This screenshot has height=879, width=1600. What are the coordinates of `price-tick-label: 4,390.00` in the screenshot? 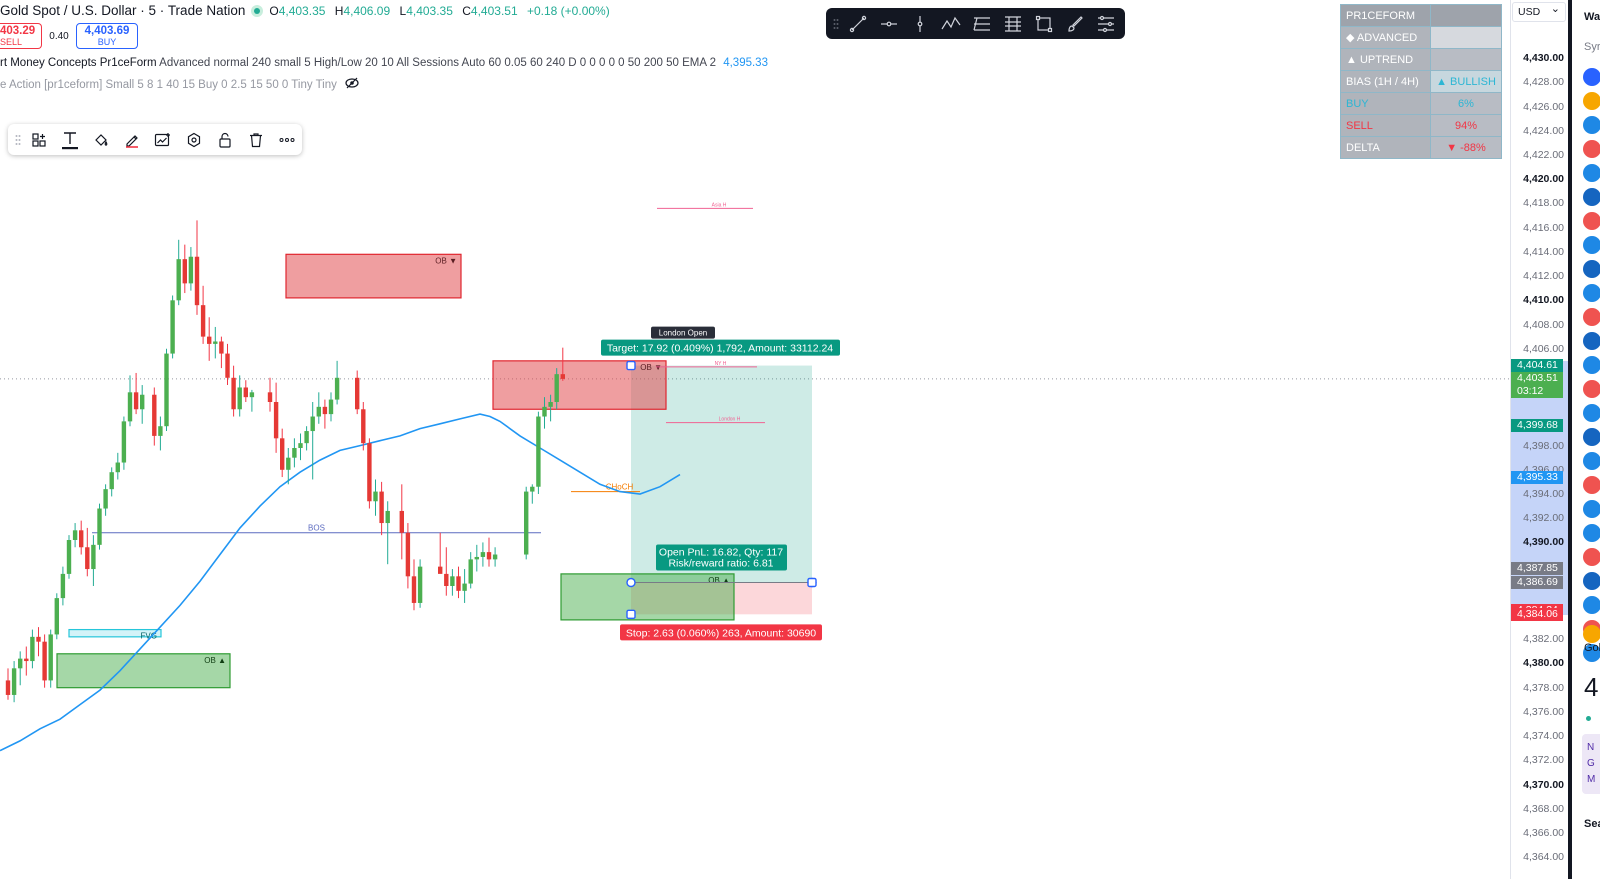 It's located at (1543, 542).